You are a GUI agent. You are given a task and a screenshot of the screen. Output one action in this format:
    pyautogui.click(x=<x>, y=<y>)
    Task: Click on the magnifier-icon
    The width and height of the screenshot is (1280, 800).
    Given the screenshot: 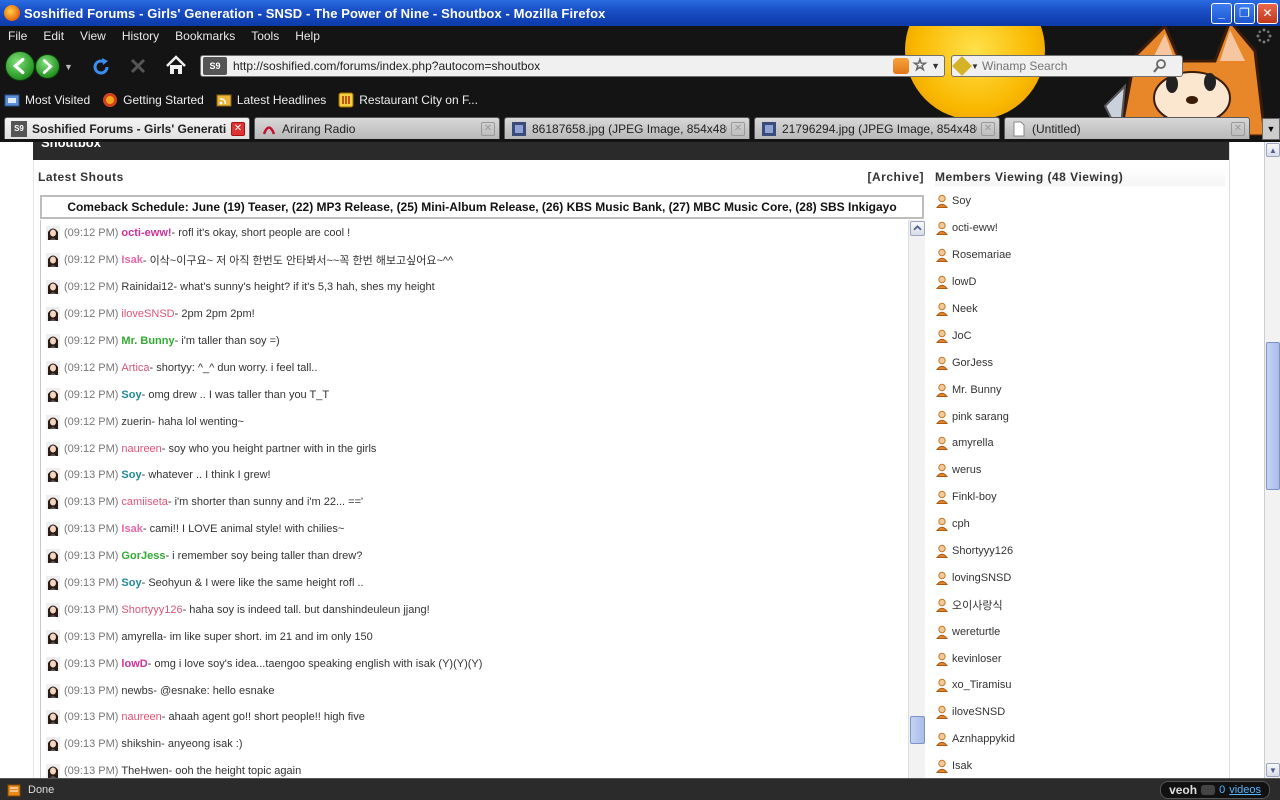 What is the action you would take?
    pyautogui.click(x=1160, y=66)
    